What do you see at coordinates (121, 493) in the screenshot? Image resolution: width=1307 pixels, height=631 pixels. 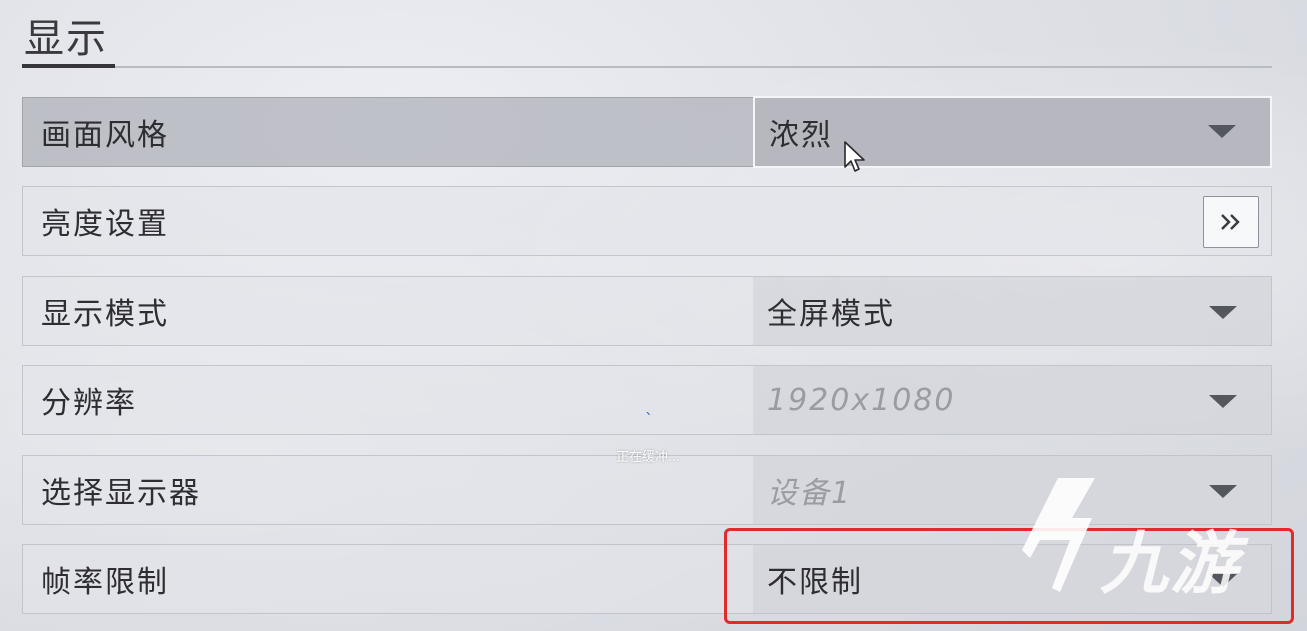 I see `setting-label-monitor: 选择显示器` at bounding box center [121, 493].